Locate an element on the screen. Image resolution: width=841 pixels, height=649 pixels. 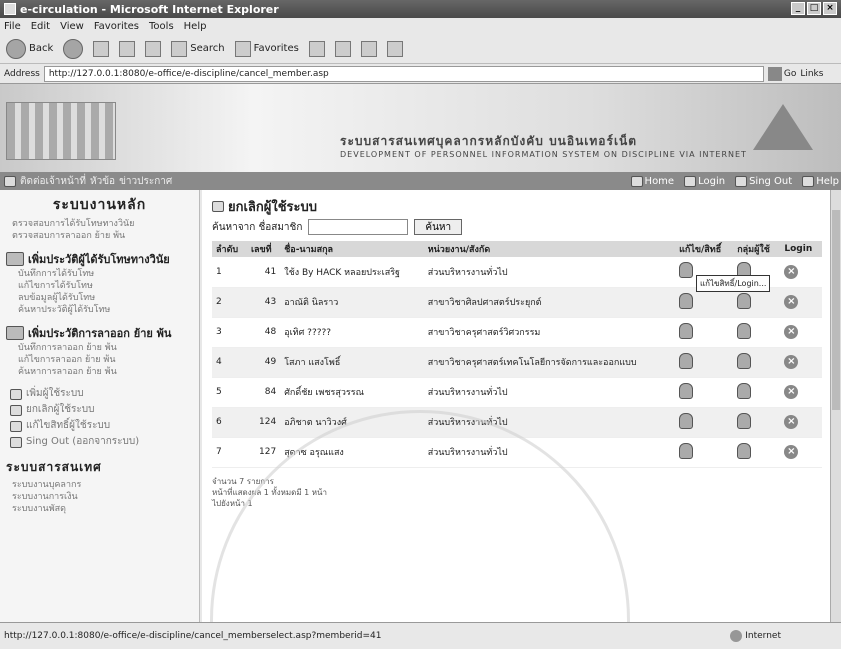
menu-favorites: Favorites is located at coordinates (116, 26).